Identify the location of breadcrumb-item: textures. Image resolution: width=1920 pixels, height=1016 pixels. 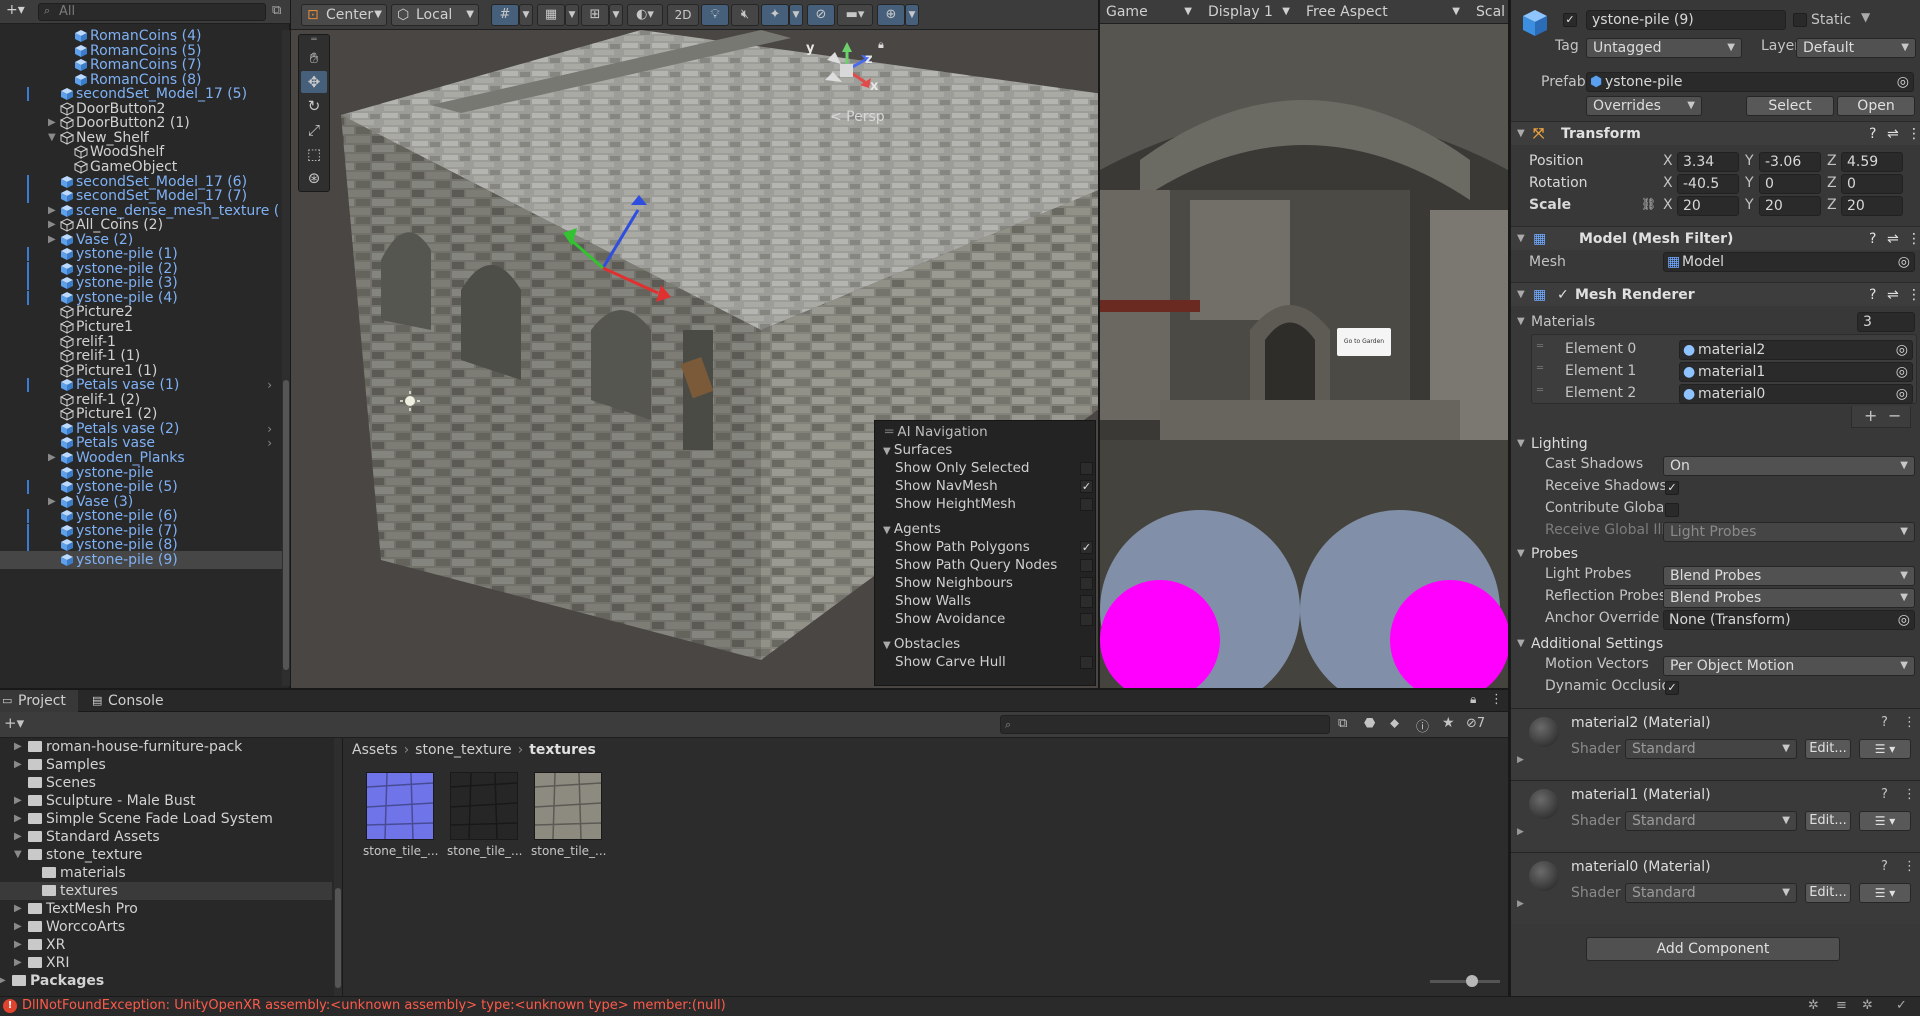
(562, 750).